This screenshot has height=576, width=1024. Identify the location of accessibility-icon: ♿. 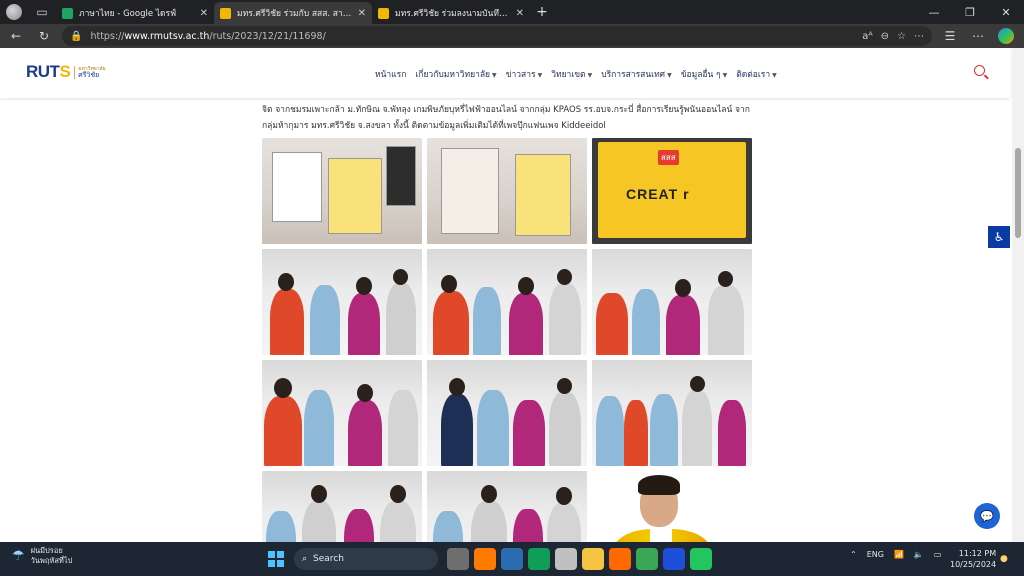
(999, 237).